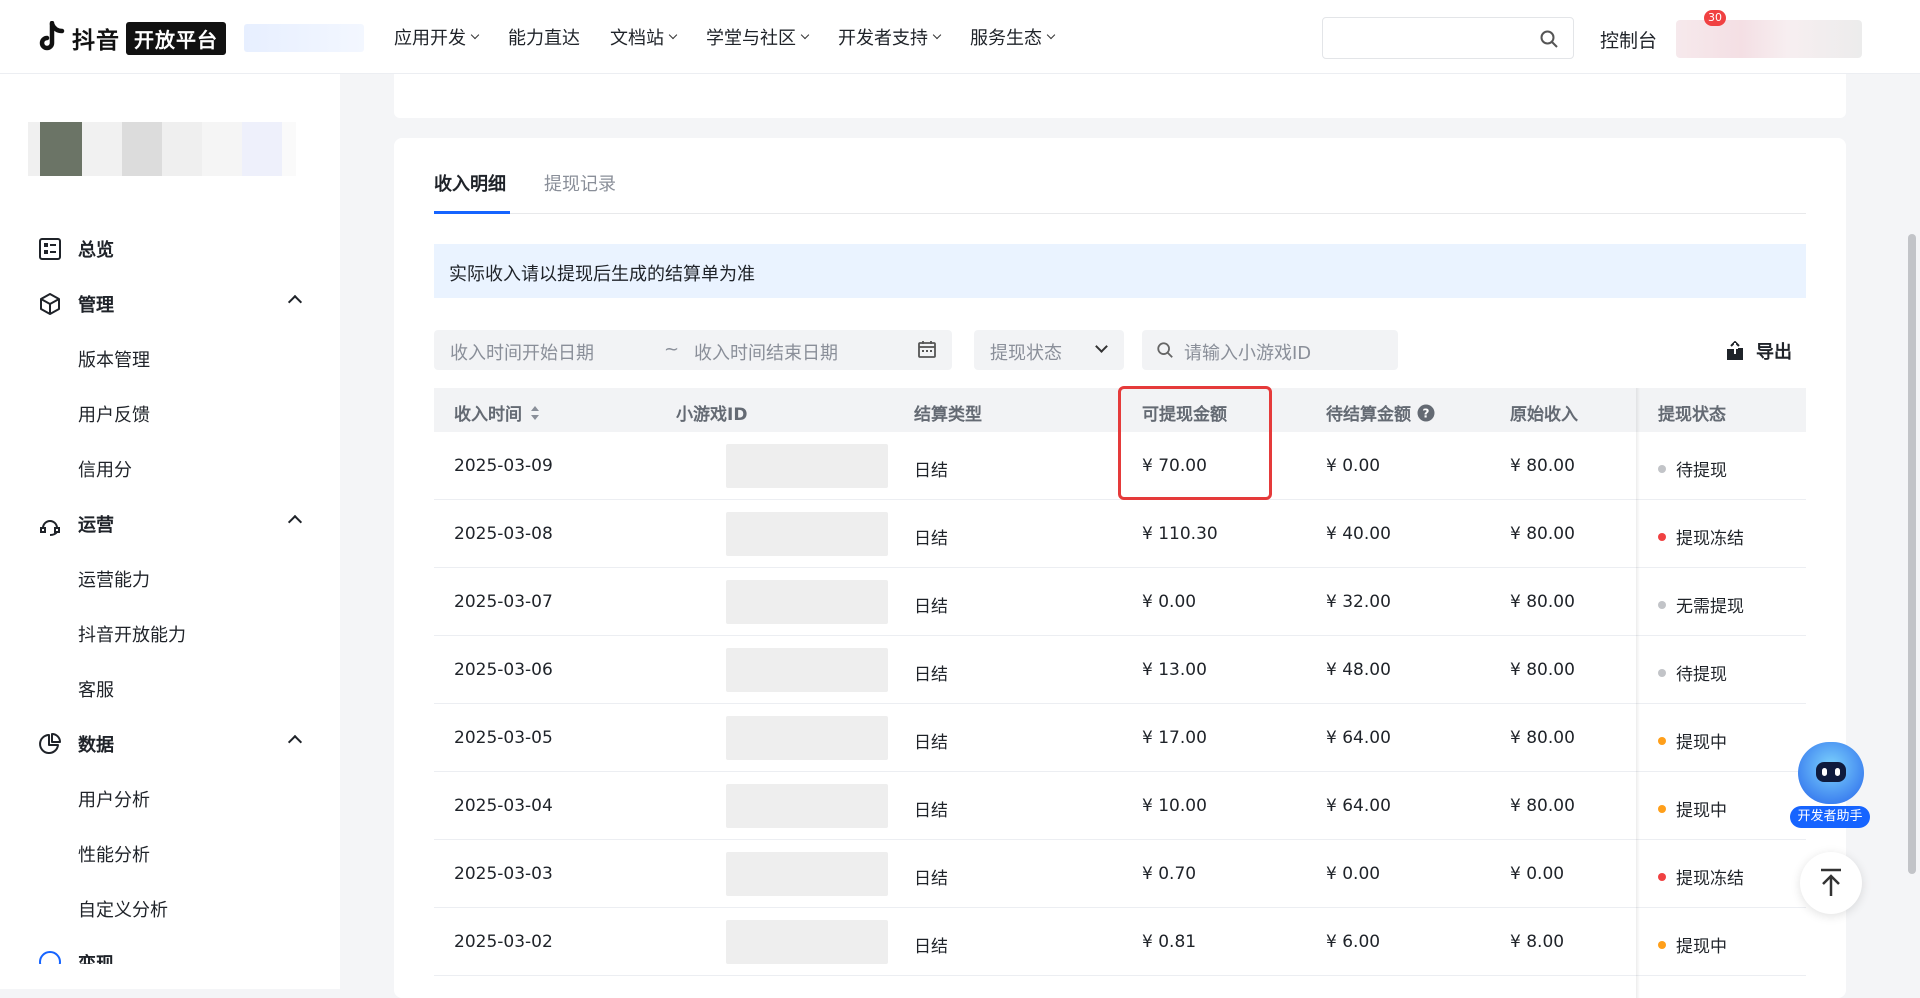  I want to click on sort-icon, so click(535, 413).